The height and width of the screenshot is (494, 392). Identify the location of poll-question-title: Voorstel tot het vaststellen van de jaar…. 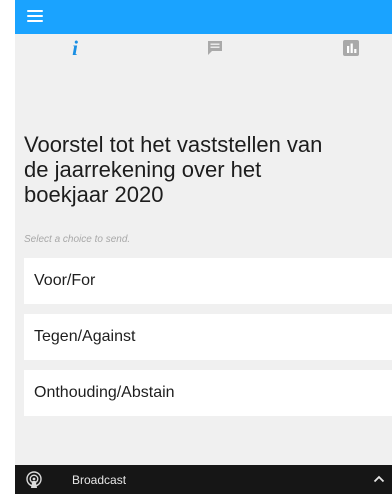
(173, 169).